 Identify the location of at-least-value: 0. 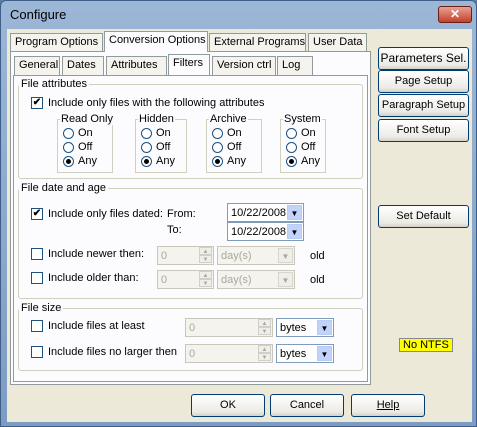
(192, 328).